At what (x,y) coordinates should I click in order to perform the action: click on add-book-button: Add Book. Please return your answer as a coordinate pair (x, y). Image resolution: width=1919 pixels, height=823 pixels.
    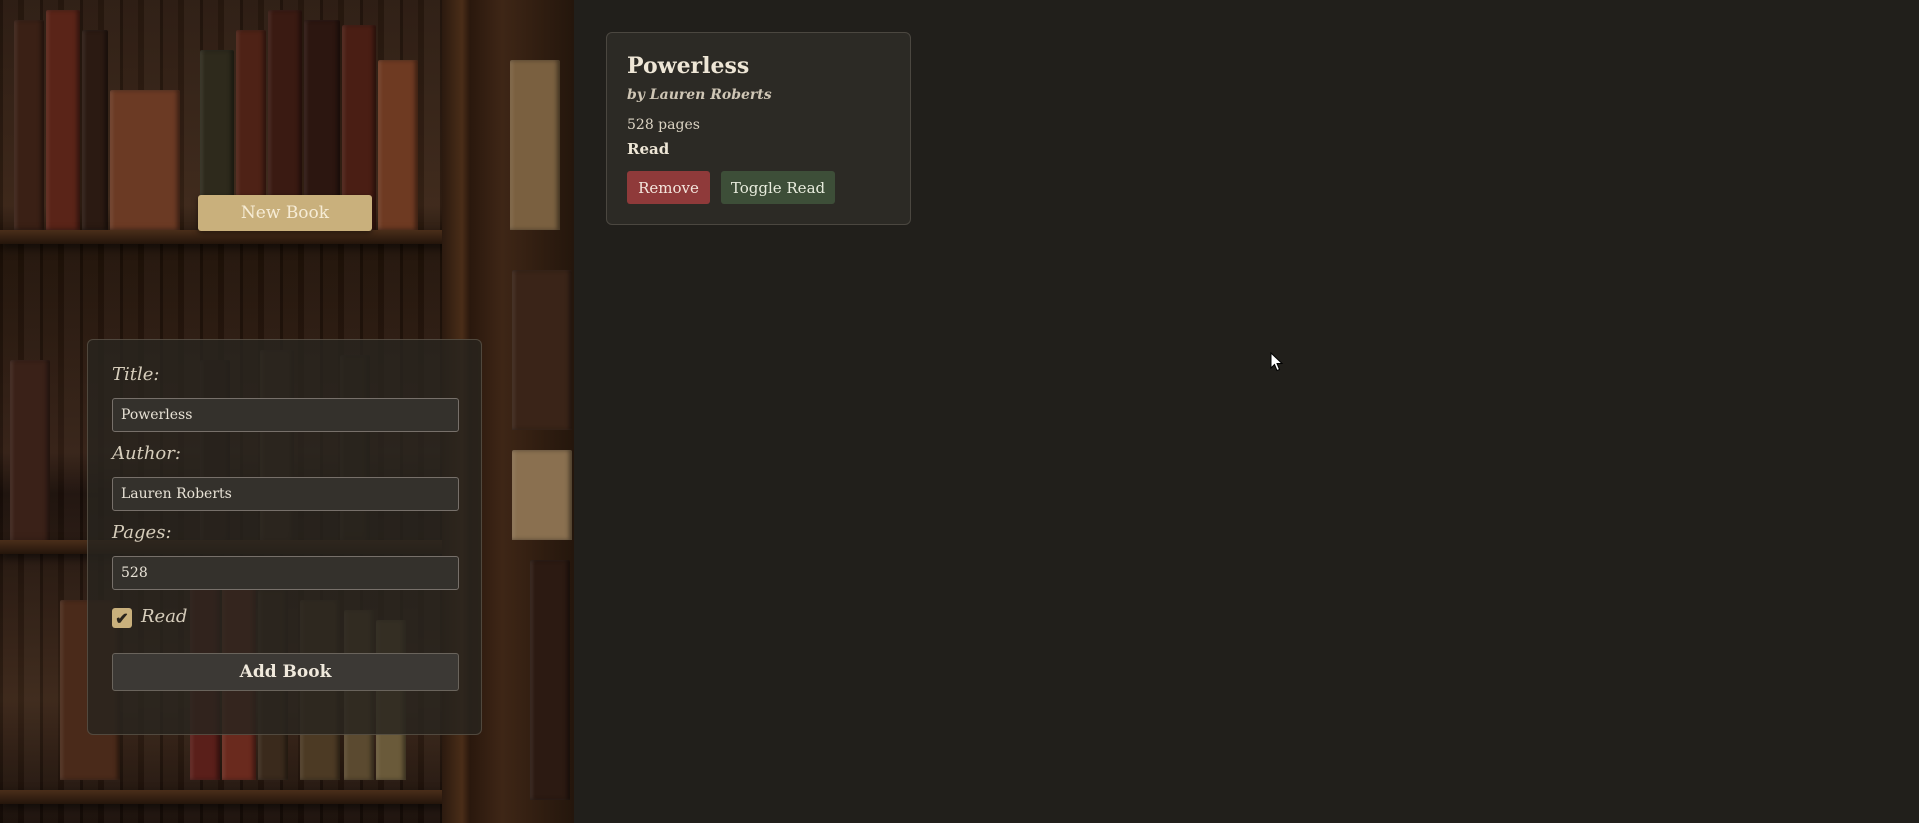
    Looking at the image, I should click on (285, 672).